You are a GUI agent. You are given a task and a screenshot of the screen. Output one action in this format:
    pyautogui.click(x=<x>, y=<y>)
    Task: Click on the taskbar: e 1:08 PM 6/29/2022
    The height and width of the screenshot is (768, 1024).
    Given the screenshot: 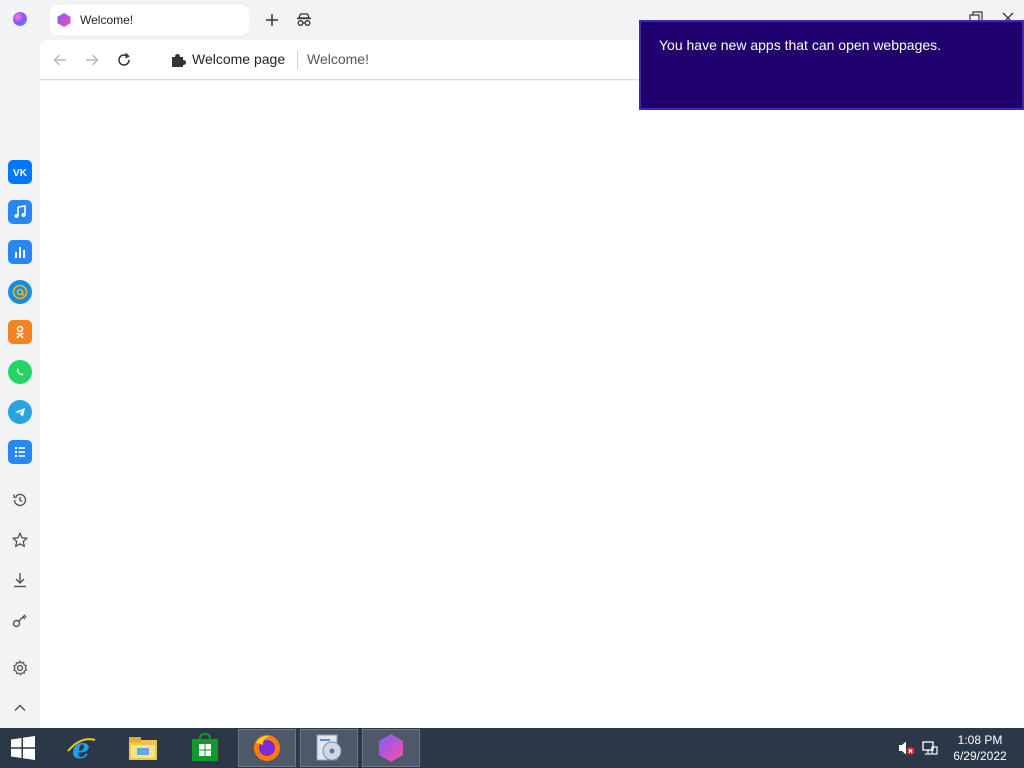 What is the action you would take?
    pyautogui.click(x=512, y=748)
    